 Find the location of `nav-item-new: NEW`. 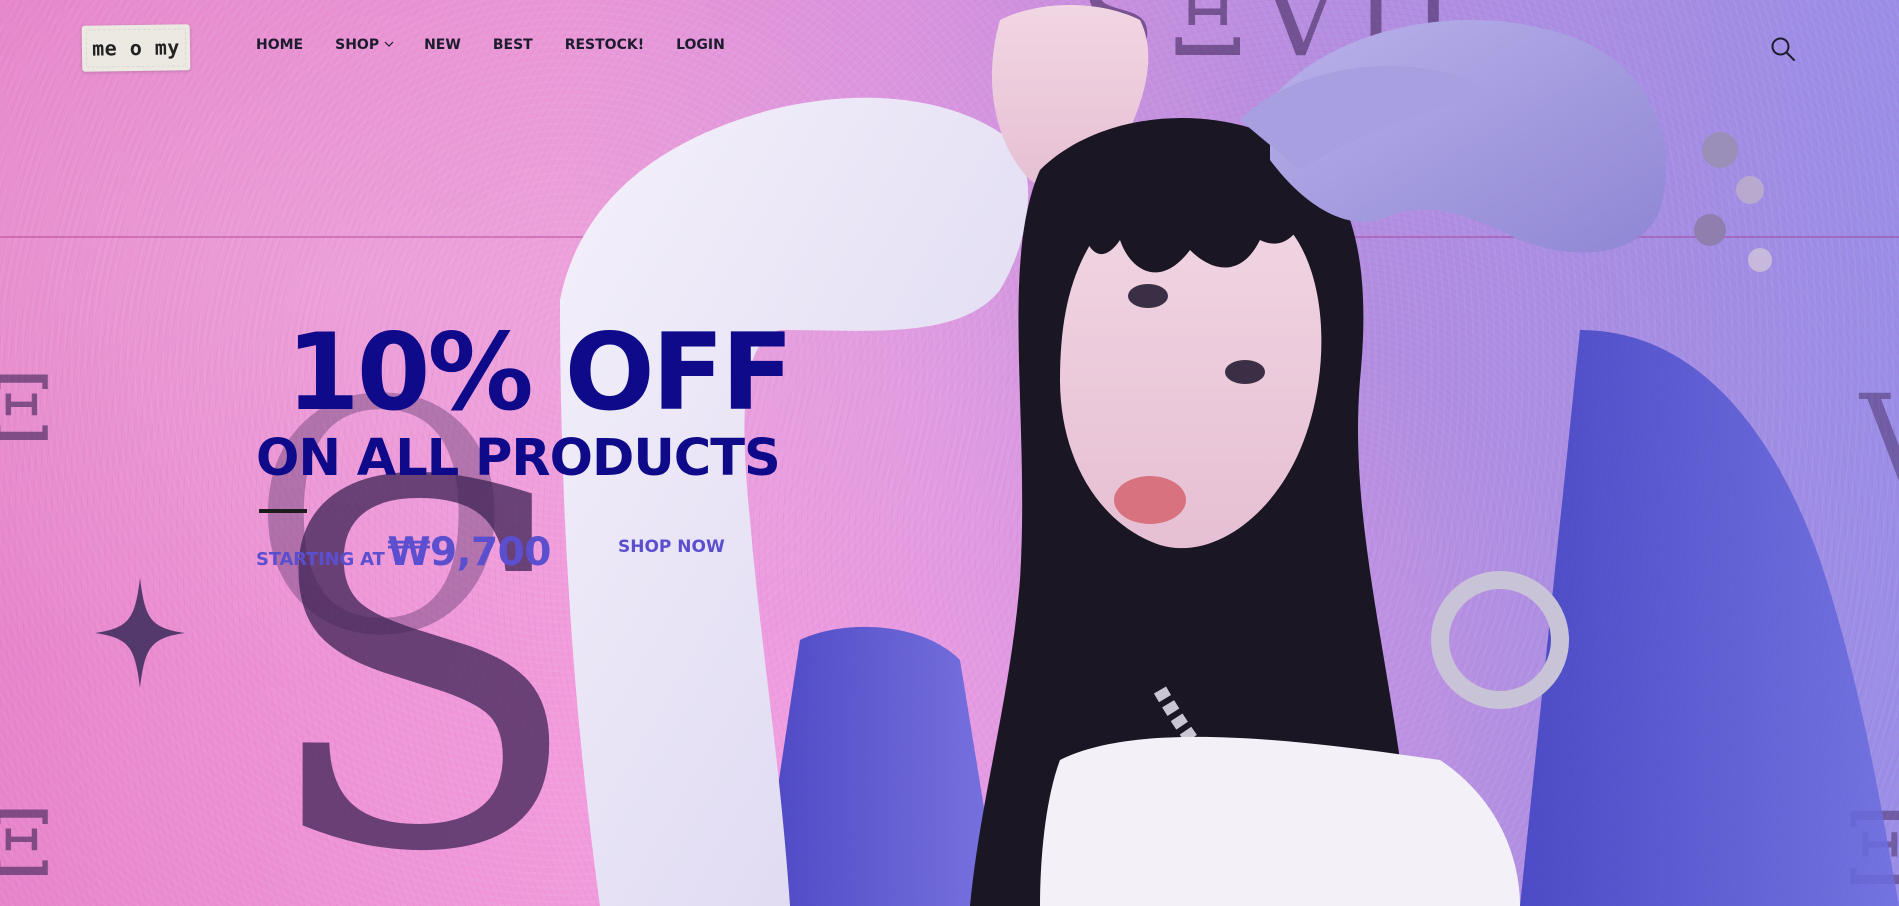

nav-item-new: NEW is located at coordinates (442, 45).